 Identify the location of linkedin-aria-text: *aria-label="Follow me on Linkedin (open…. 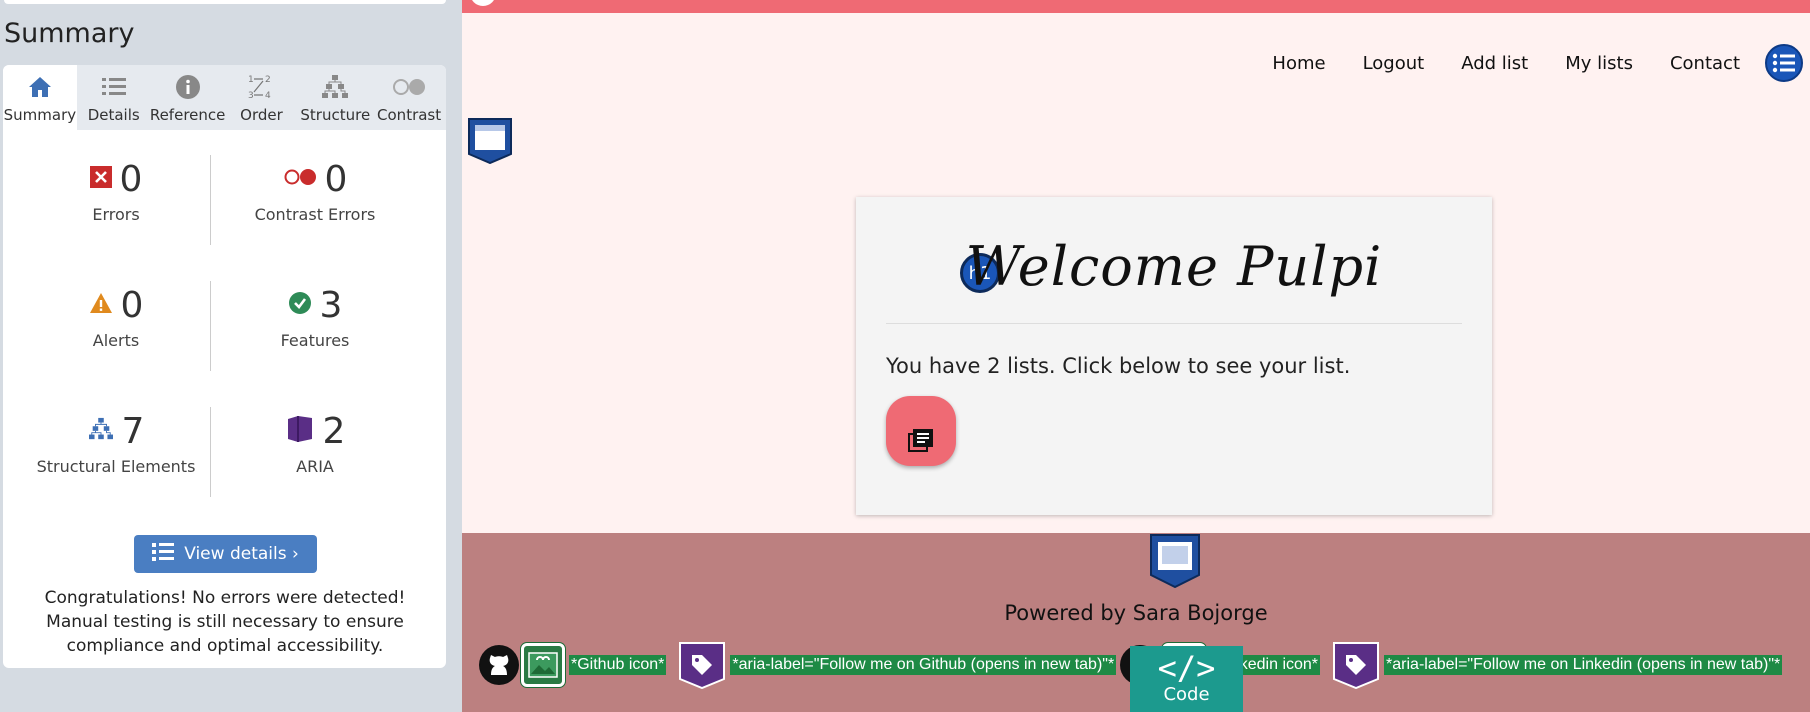
(1583, 665).